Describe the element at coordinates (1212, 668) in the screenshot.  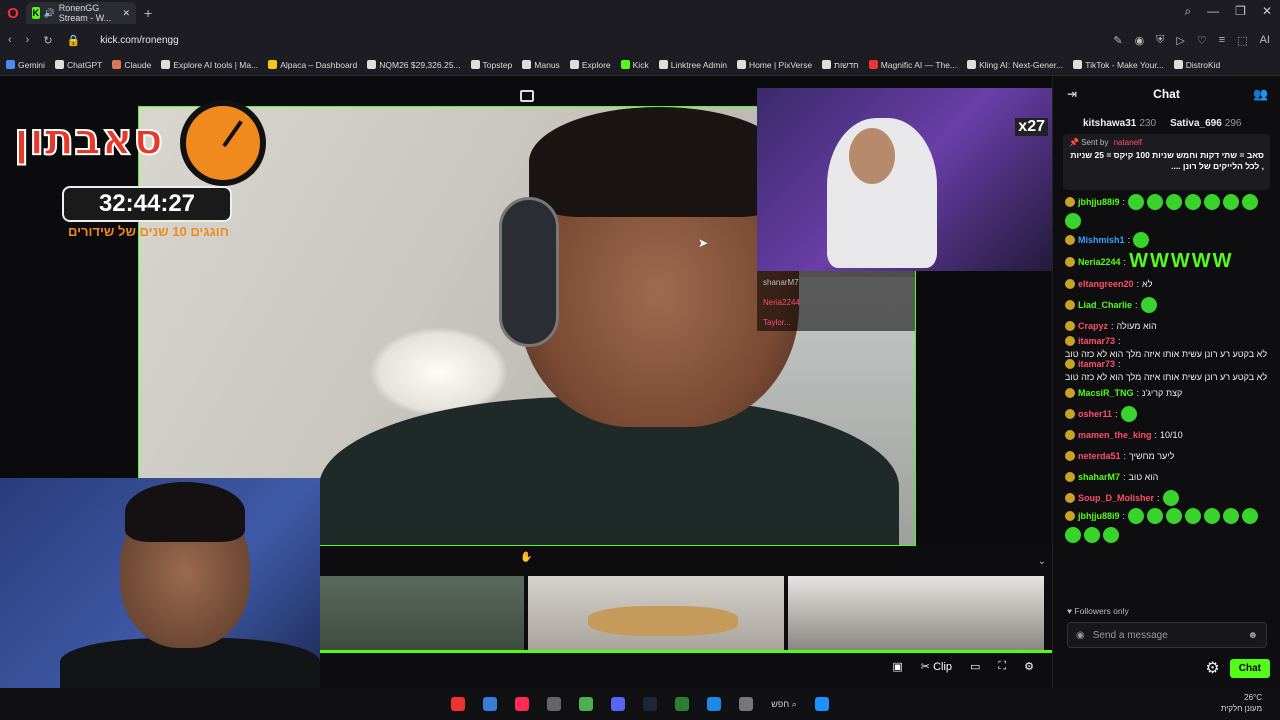
I see `chat-settings-icon: ⚙` at that location.